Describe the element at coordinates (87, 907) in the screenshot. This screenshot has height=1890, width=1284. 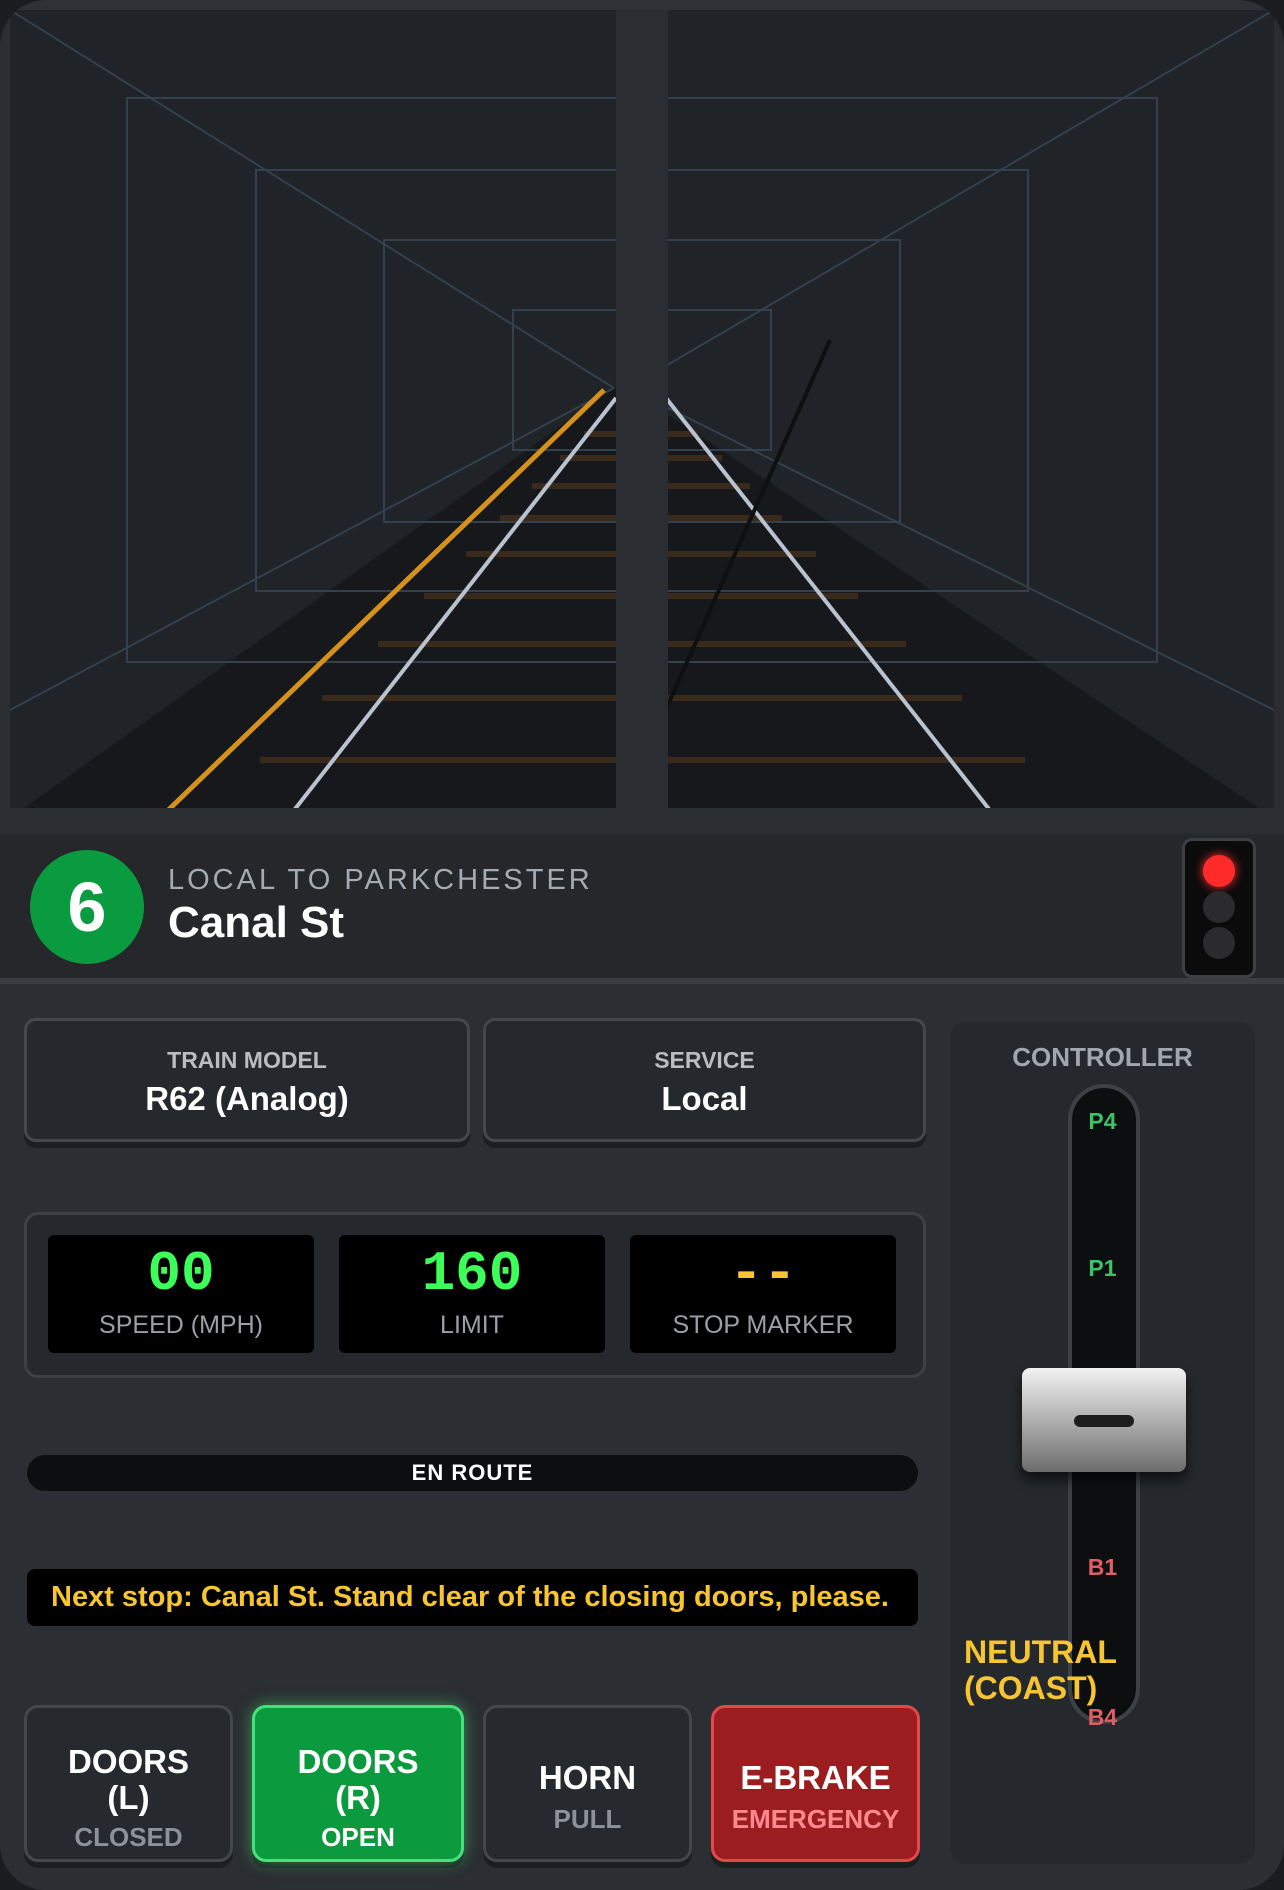
I see `route-bullet: 6` at that location.